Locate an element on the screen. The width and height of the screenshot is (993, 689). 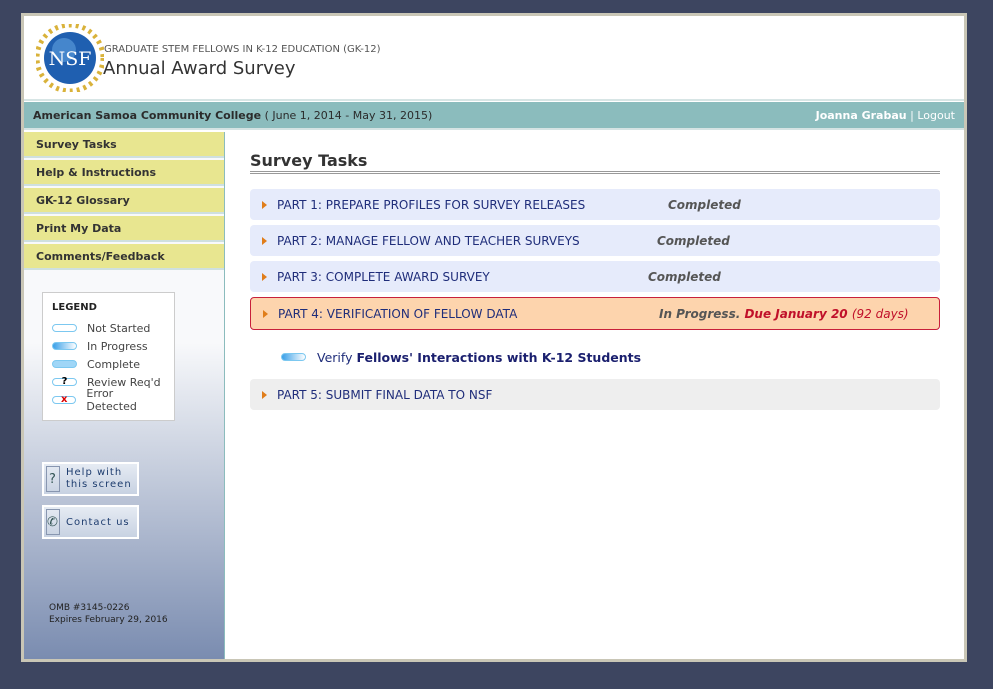
not-started-icon is located at coordinates (64, 328).